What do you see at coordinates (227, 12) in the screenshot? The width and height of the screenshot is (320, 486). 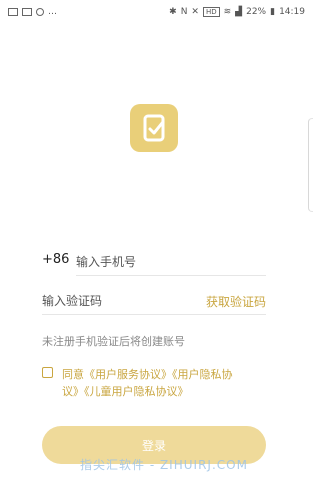 I see `wifi-icon: ≋` at bounding box center [227, 12].